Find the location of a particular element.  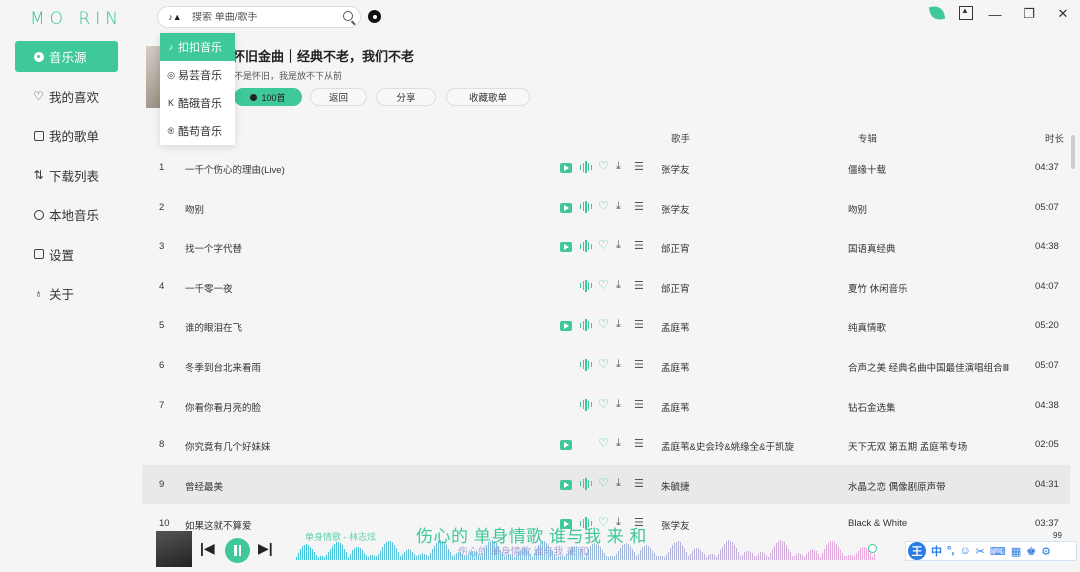

play-all-button: 100首 is located at coordinates (268, 97).